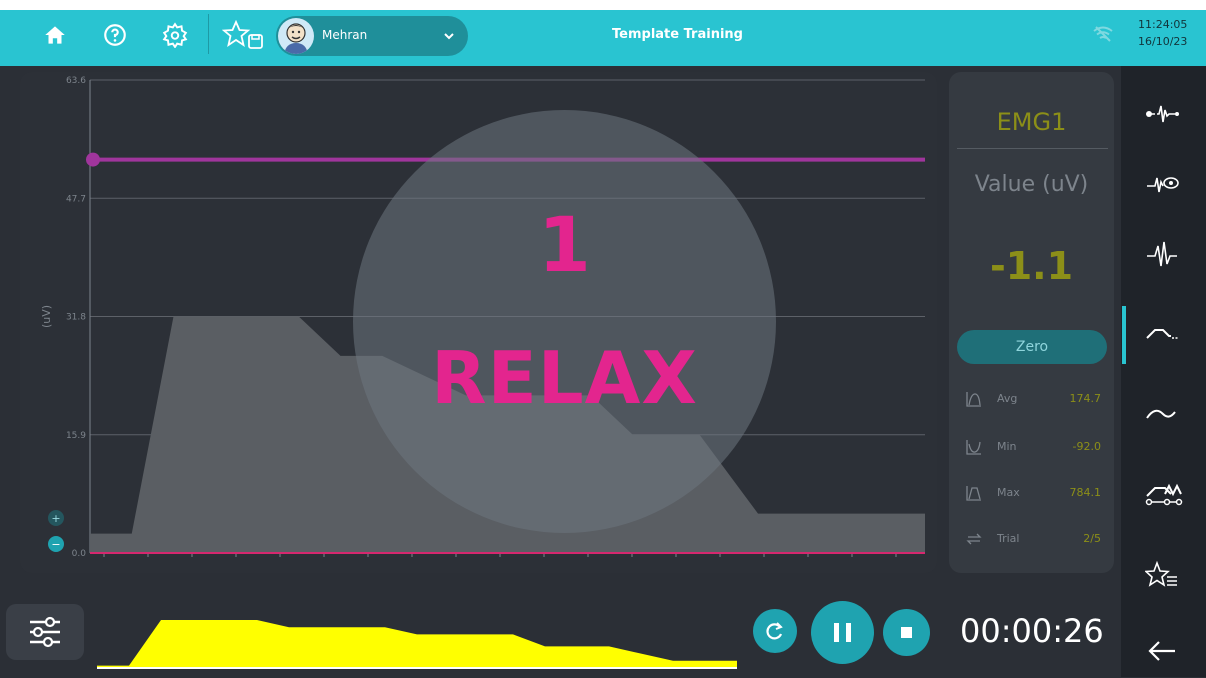  Describe the element at coordinates (677, 34) in the screenshot. I see `page-title: Template Training` at that location.